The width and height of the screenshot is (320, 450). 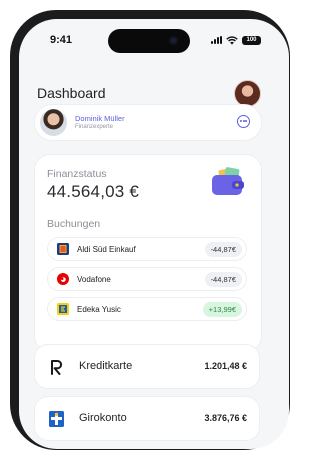 I want to click on transaction-row: Edeka Yusic +13,99€, so click(x=147, y=309).